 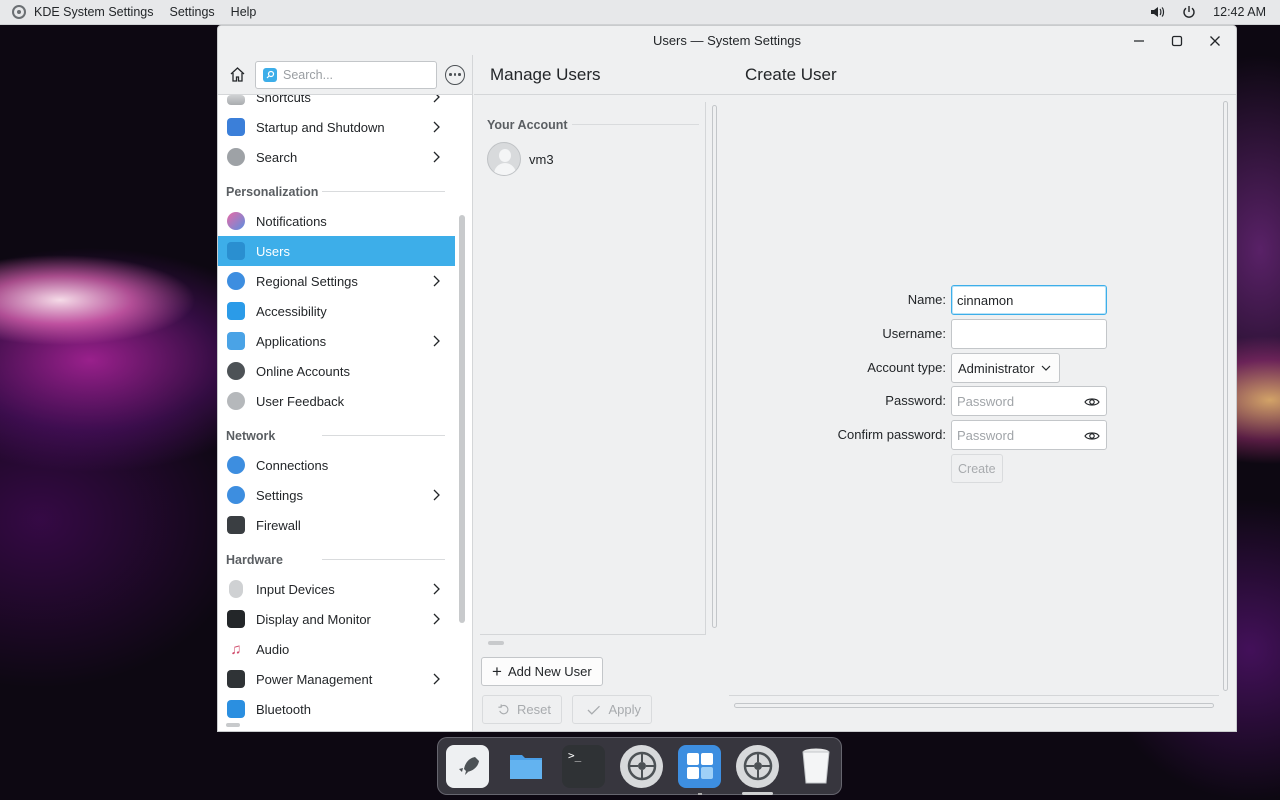 What do you see at coordinates (336, 281) in the screenshot?
I see `sidebar-item-regional-settings: Regional Settings` at bounding box center [336, 281].